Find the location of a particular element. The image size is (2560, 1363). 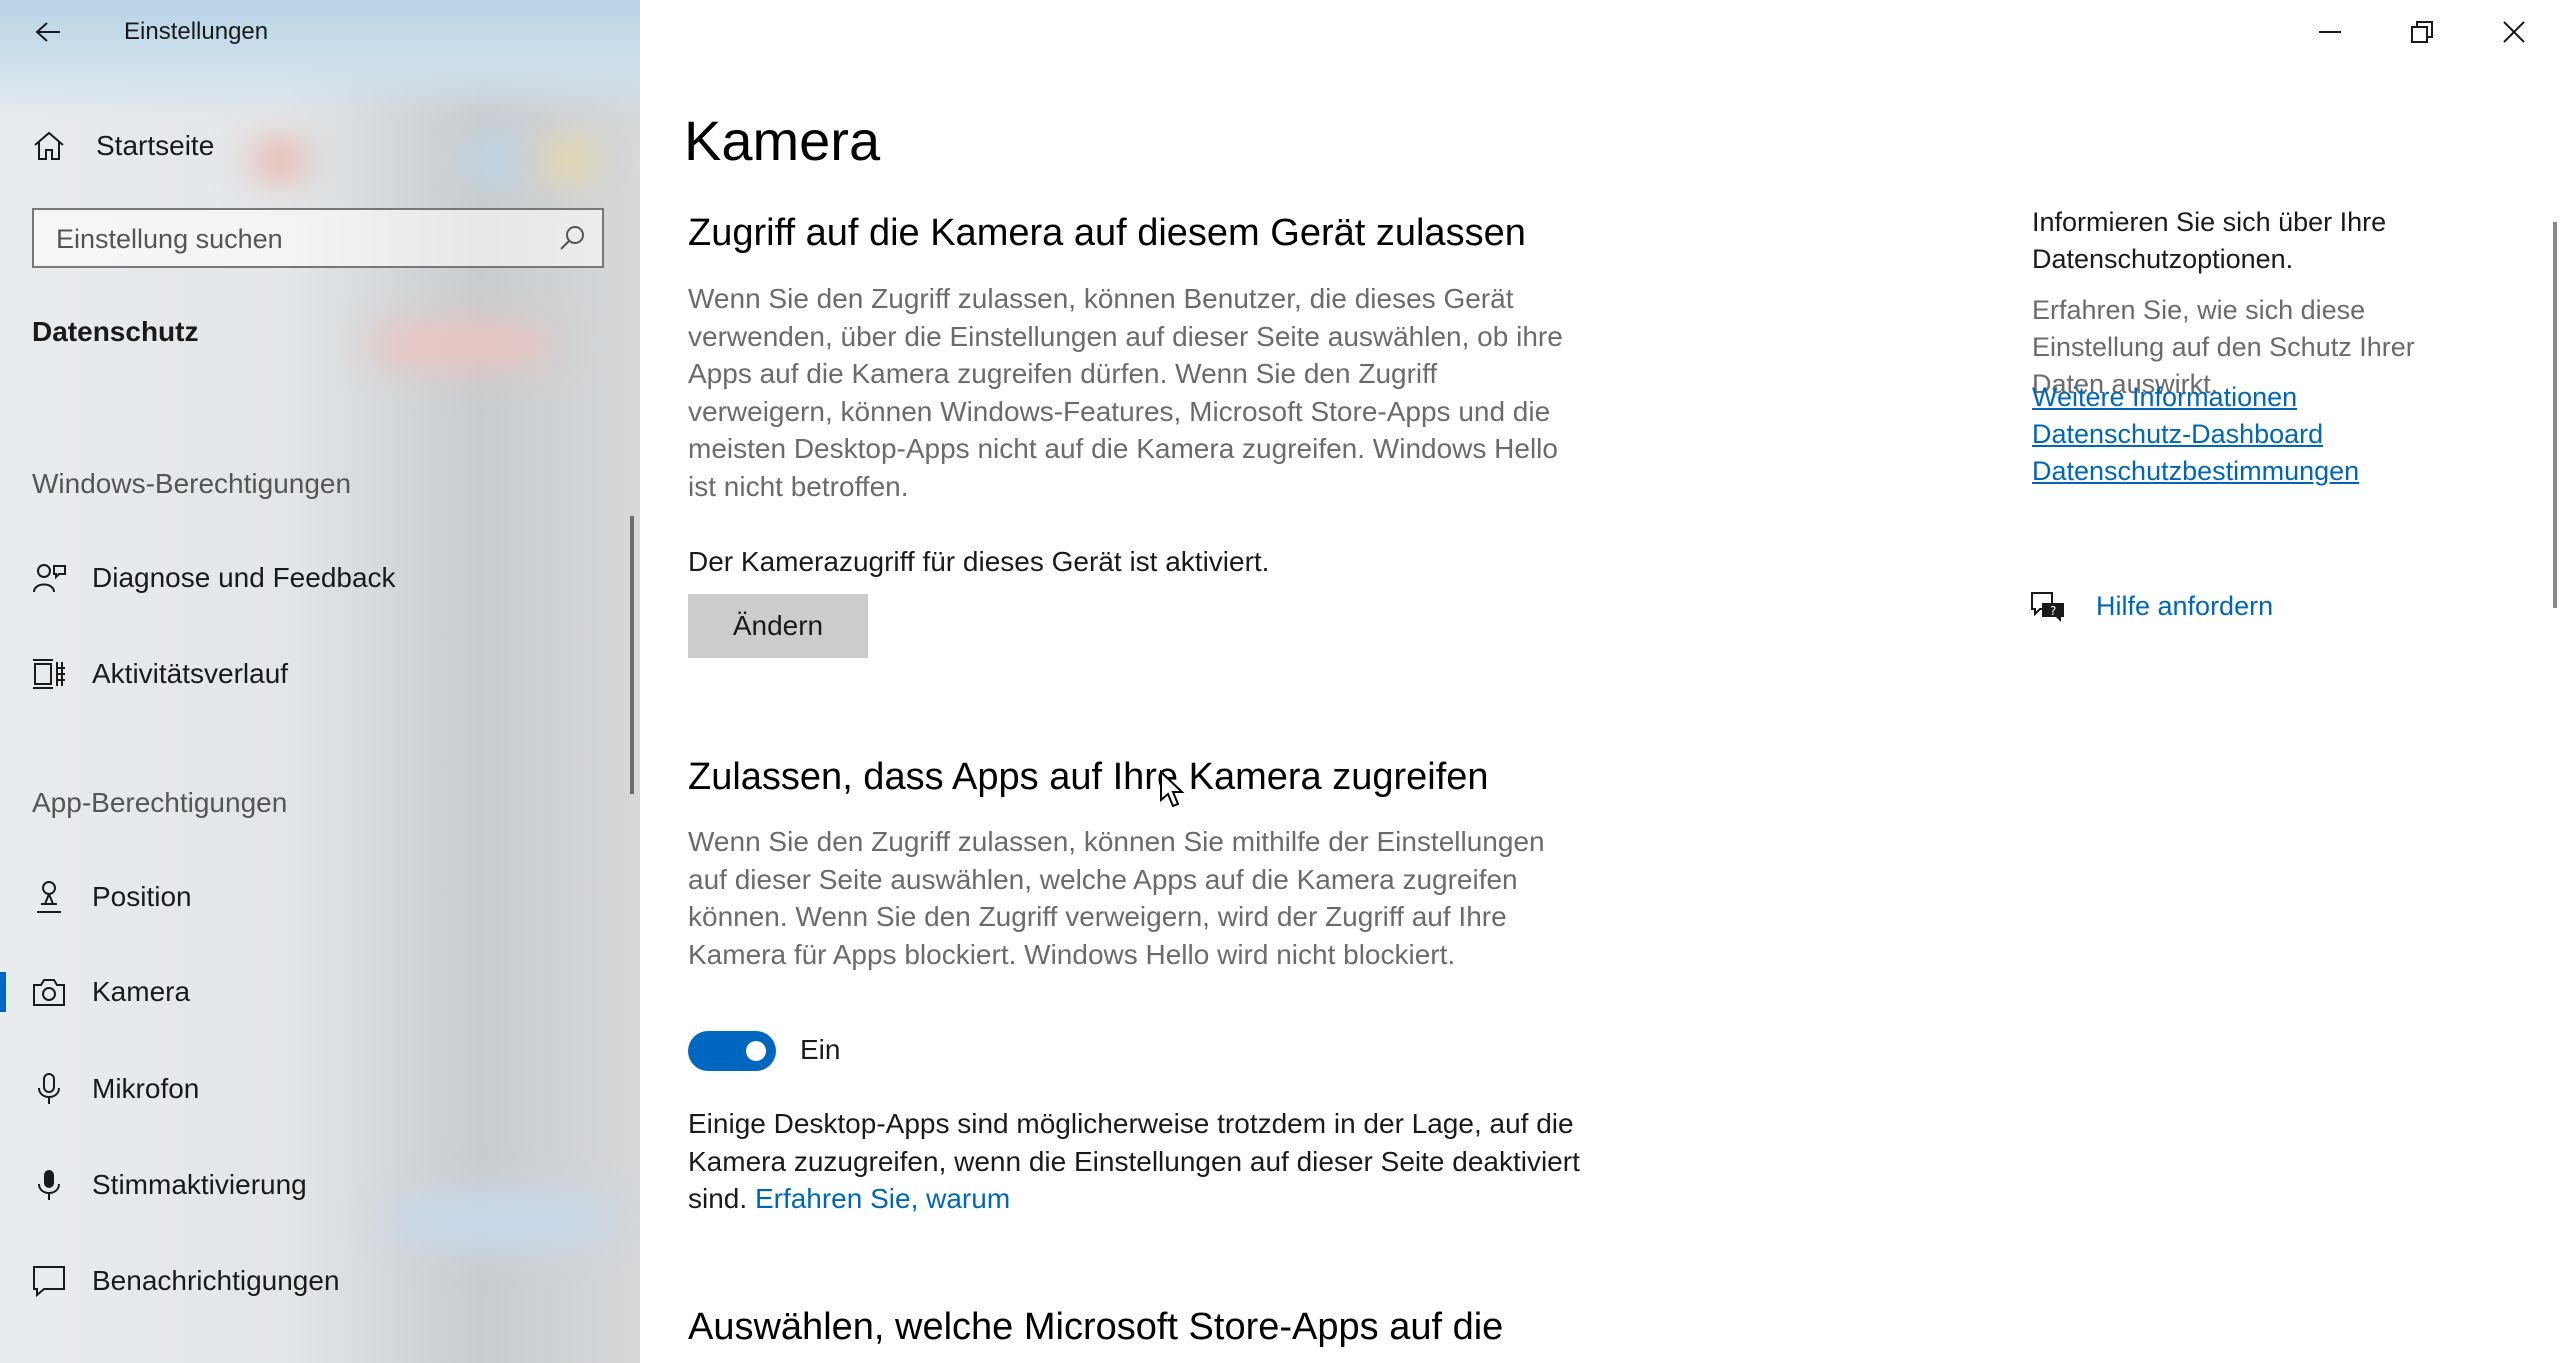

toggle-knob is located at coordinates (756, 1051).